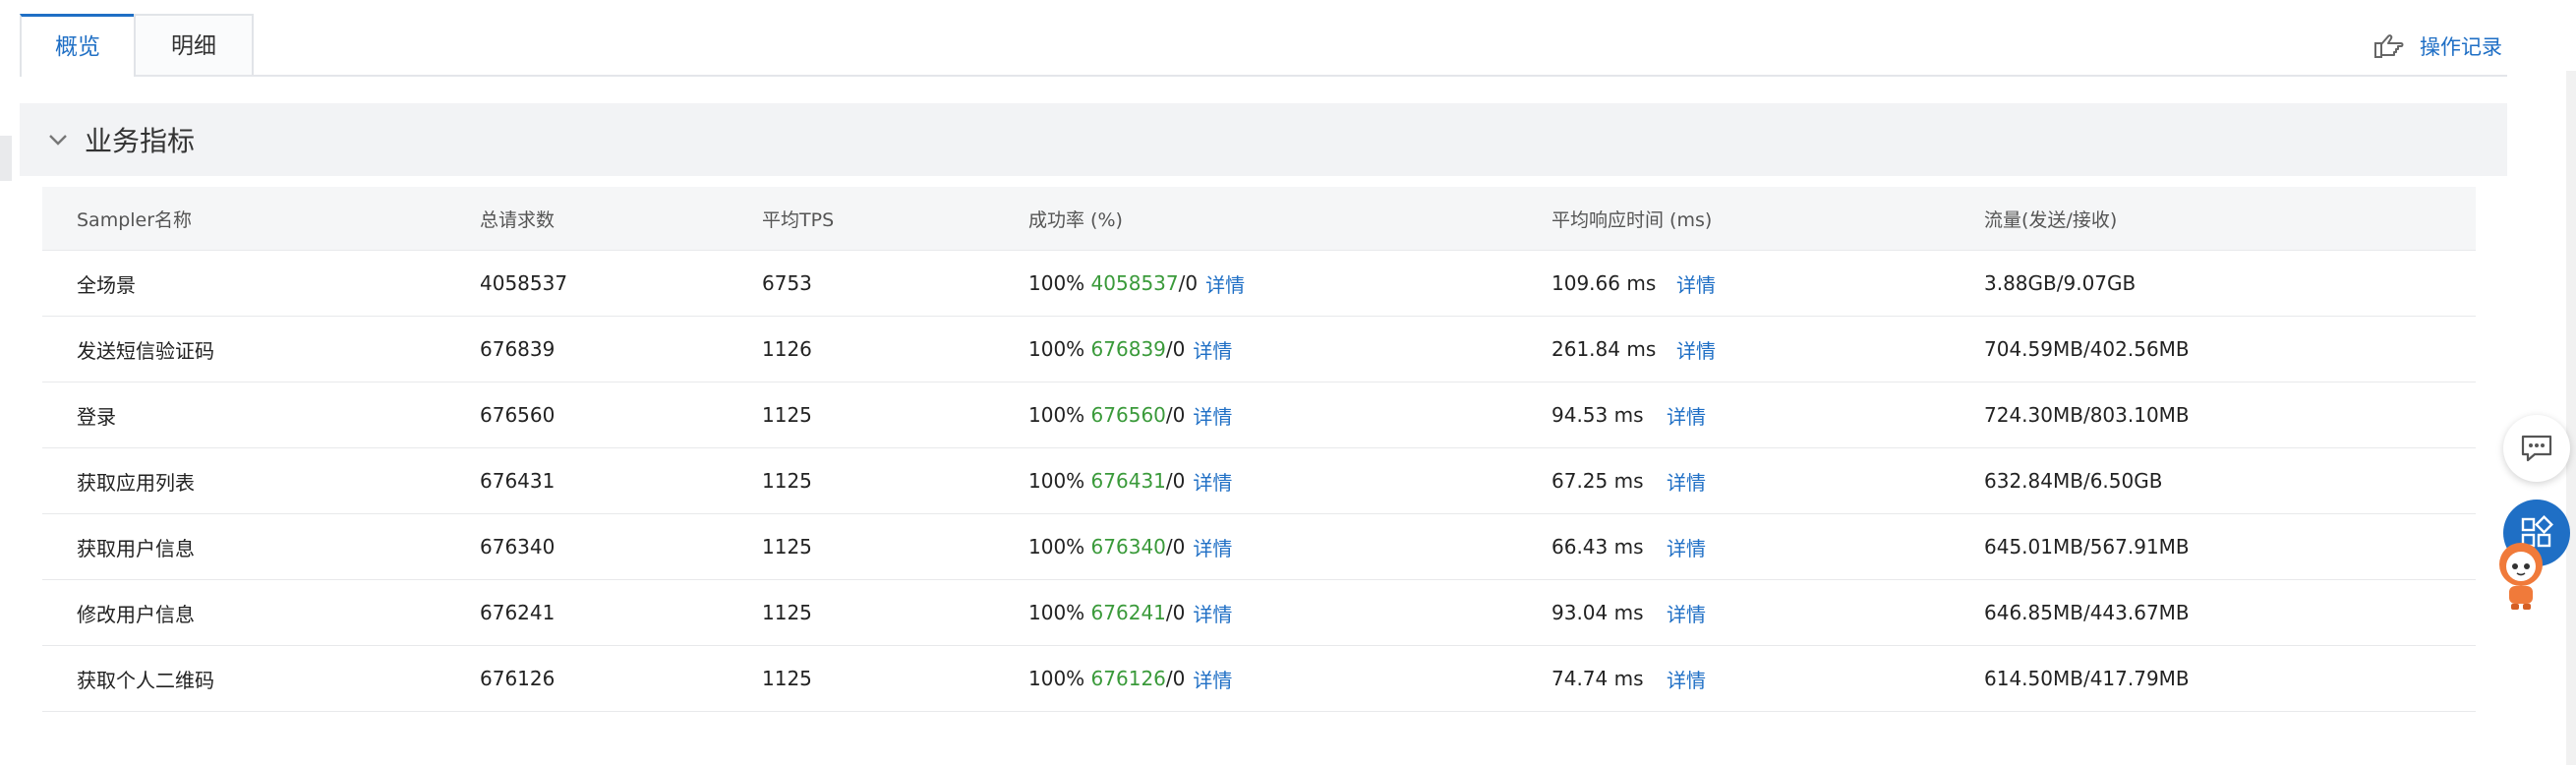  I want to click on chat-bubble-icon, so click(2536, 448).